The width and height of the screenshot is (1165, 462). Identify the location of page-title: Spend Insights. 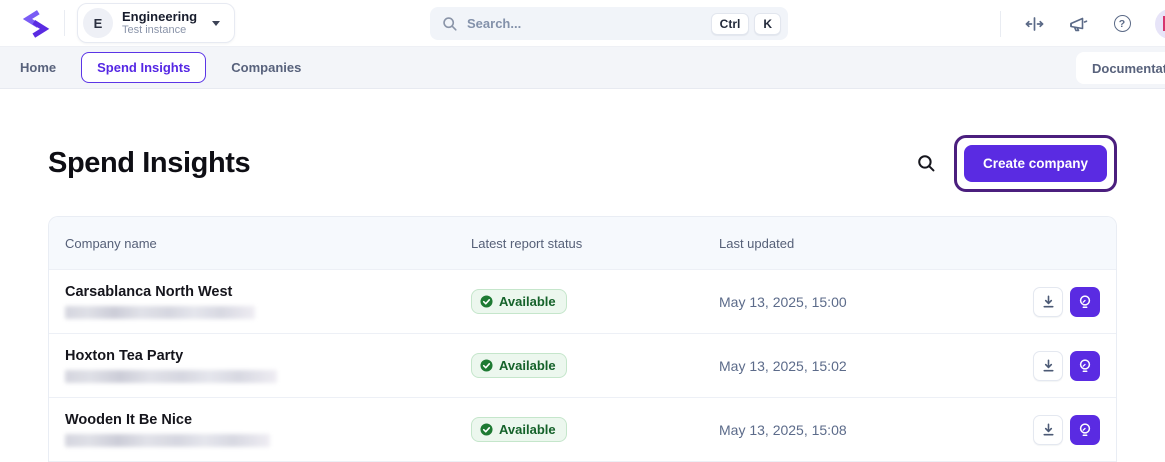
(149, 163).